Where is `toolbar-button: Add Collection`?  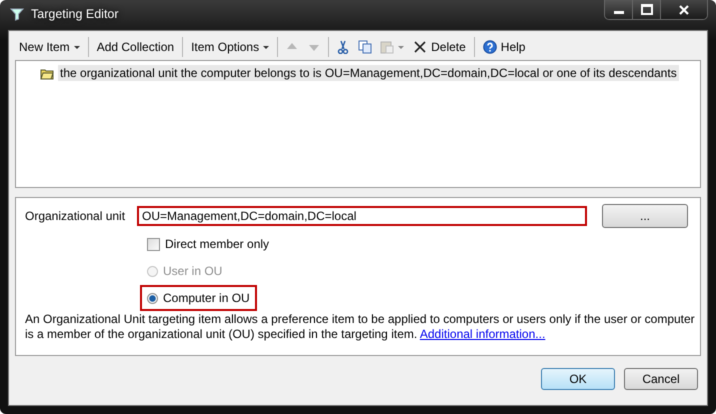
toolbar-button: Add Collection is located at coordinates (135, 47).